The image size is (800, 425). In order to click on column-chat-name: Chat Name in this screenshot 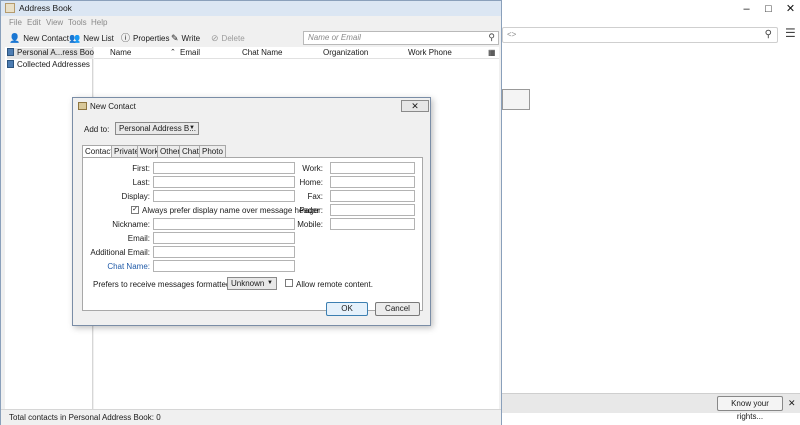, I will do `click(262, 52)`.